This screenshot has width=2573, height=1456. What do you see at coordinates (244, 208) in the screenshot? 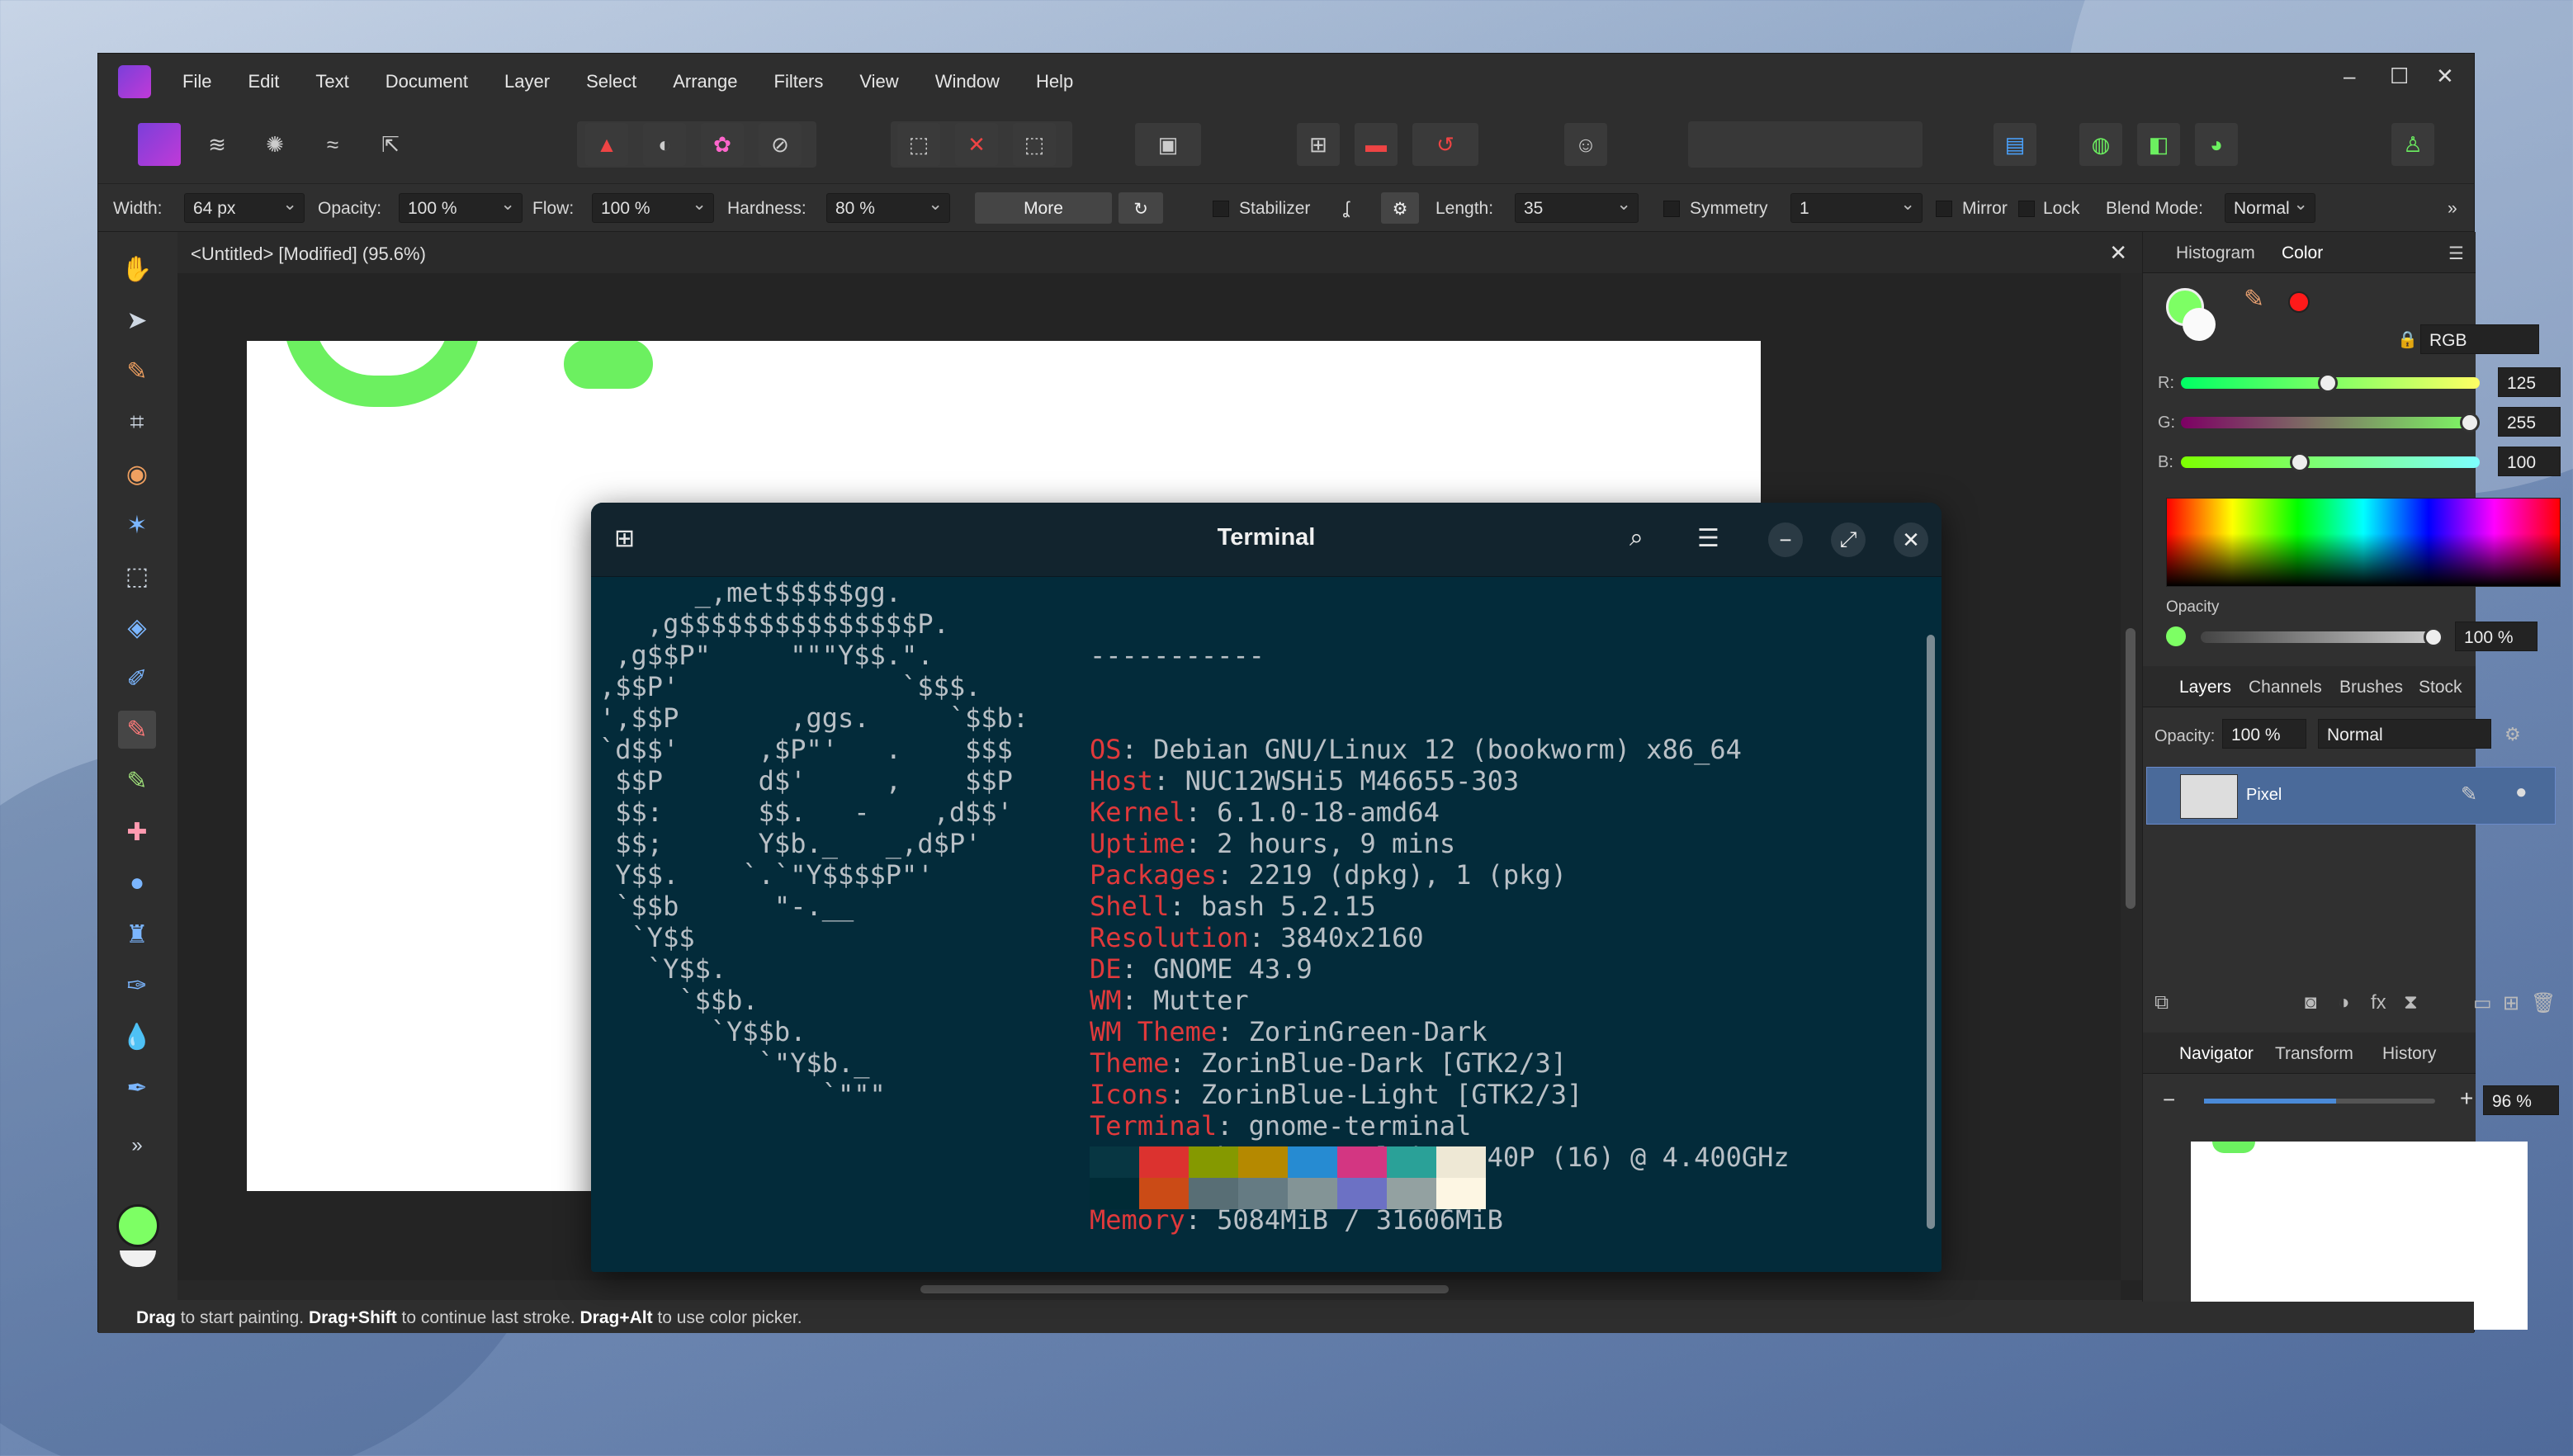
I see `width-field: 64 px` at bounding box center [244, 208].